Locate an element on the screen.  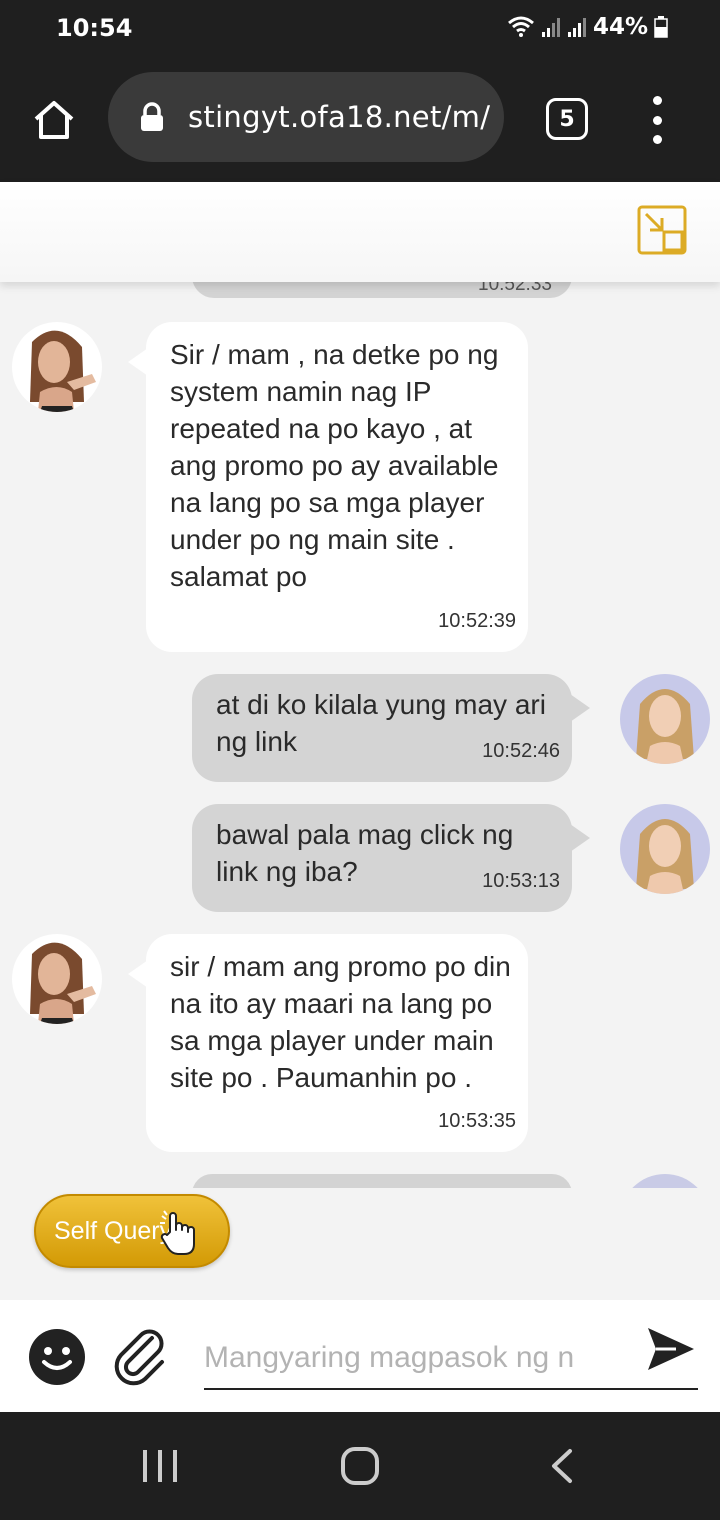
tab-switcher-button: 5 is located at coordinates (567, 119).